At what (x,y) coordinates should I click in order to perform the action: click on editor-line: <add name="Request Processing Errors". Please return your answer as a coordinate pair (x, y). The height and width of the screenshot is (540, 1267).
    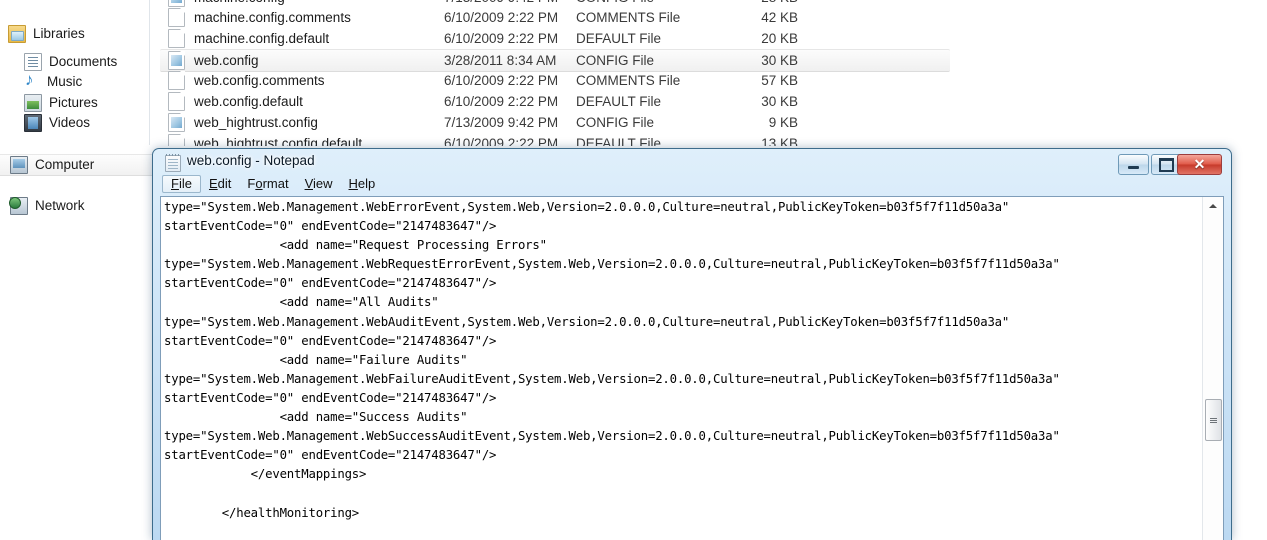
    Looking at the image, I should click on (683, 245).